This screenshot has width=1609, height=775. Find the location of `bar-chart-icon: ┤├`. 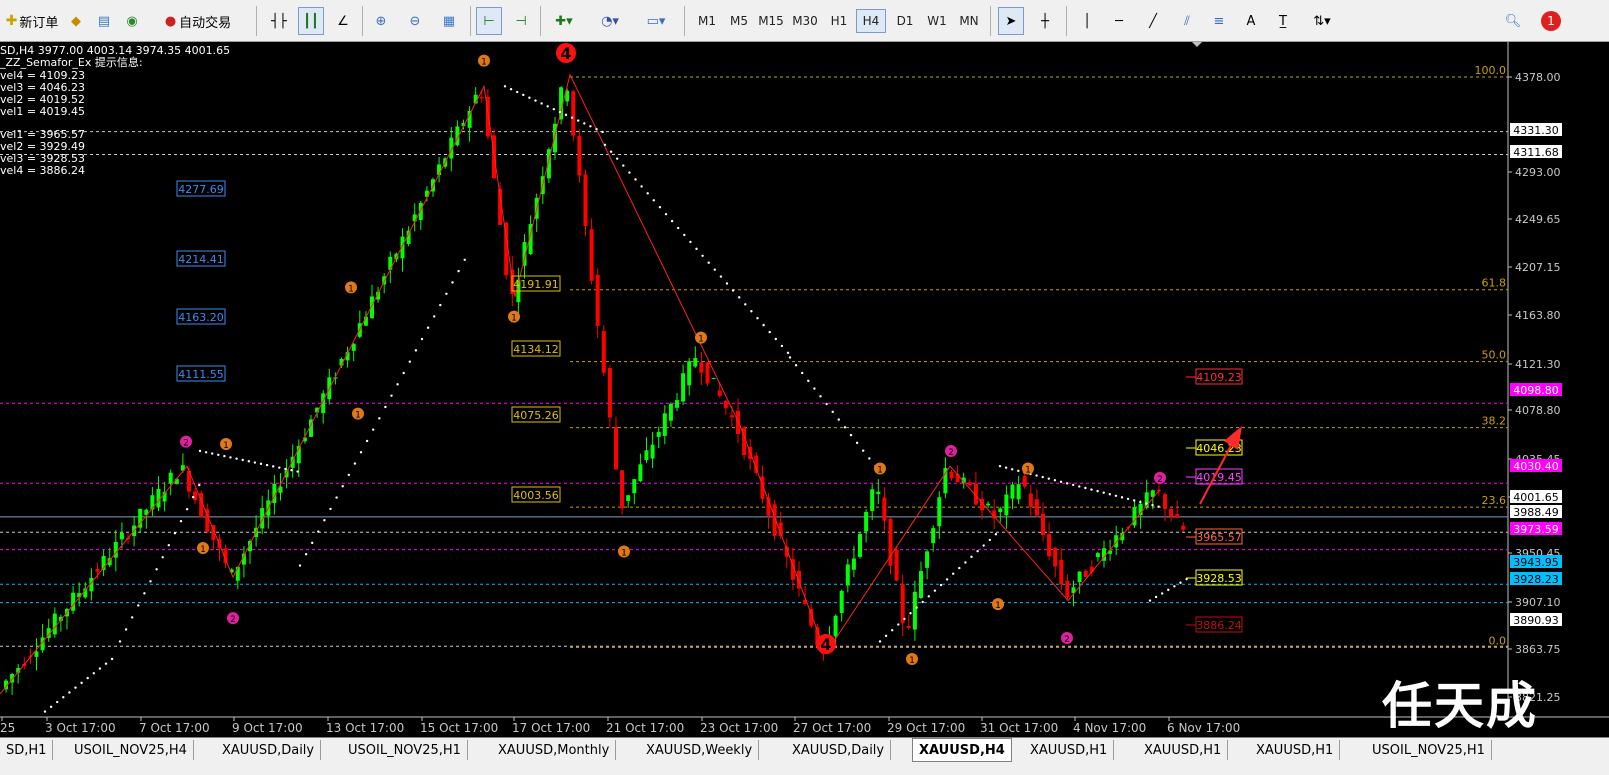

bar-chart-icon: ┤├ is located at coordinates (279, 21).